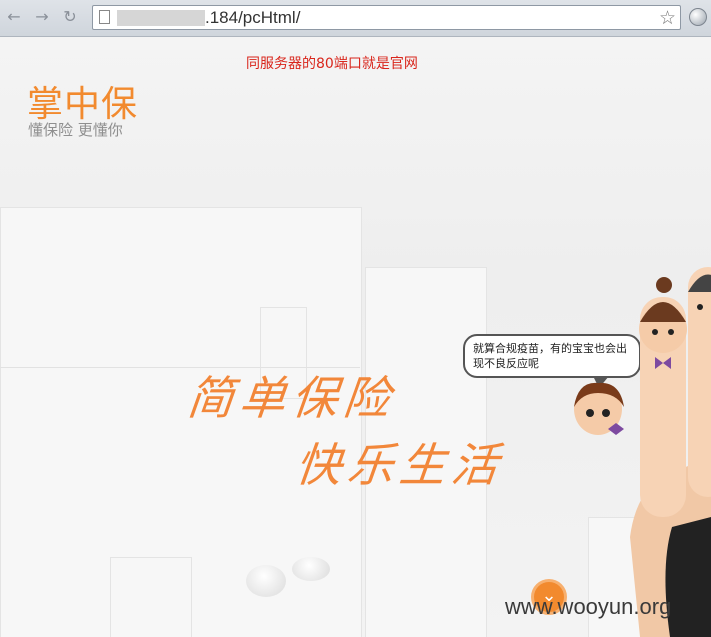 The image size is (711, 637). Describe the element at coordinates (161, 18) in the screenshot. I see `redacted-host` at that location.